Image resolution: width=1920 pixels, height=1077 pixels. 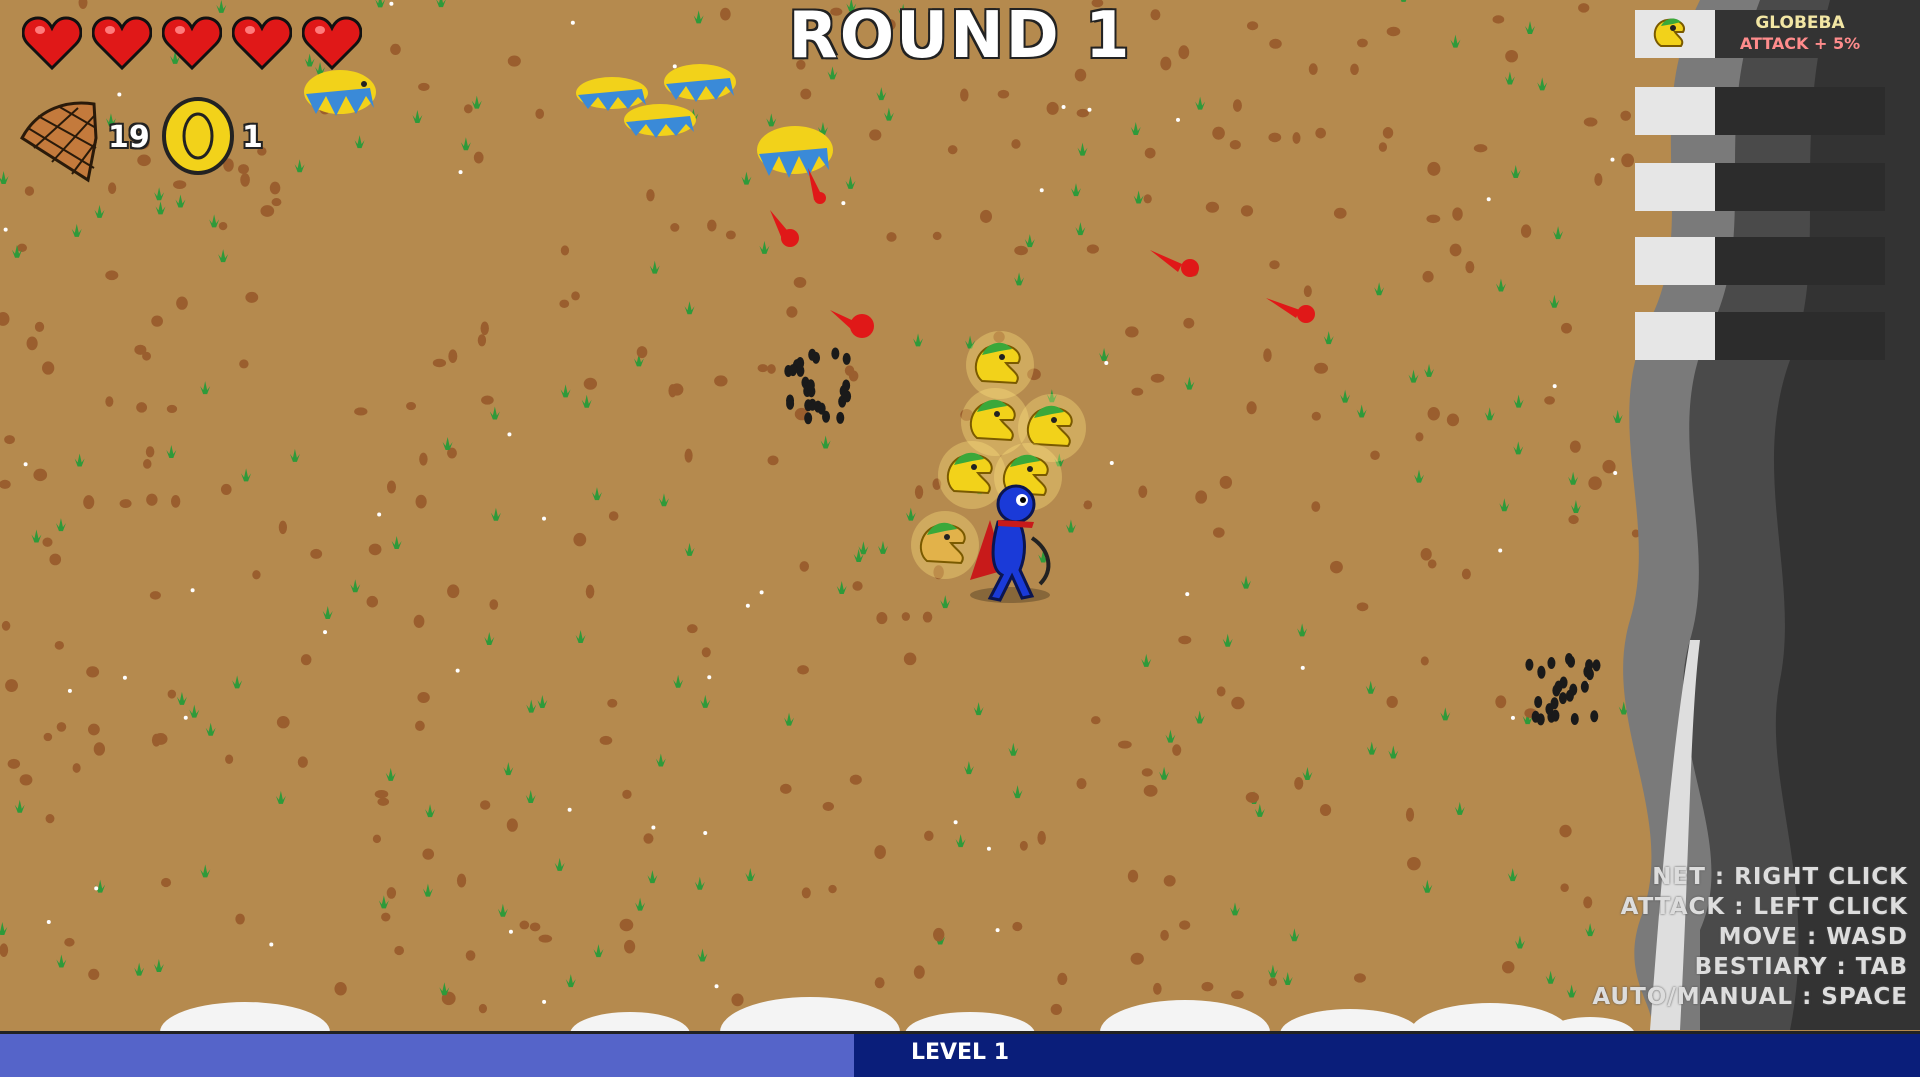 I want to click on bestiary-entry-bonus: ATTACK + 5%, so click(x=1800, y=43).